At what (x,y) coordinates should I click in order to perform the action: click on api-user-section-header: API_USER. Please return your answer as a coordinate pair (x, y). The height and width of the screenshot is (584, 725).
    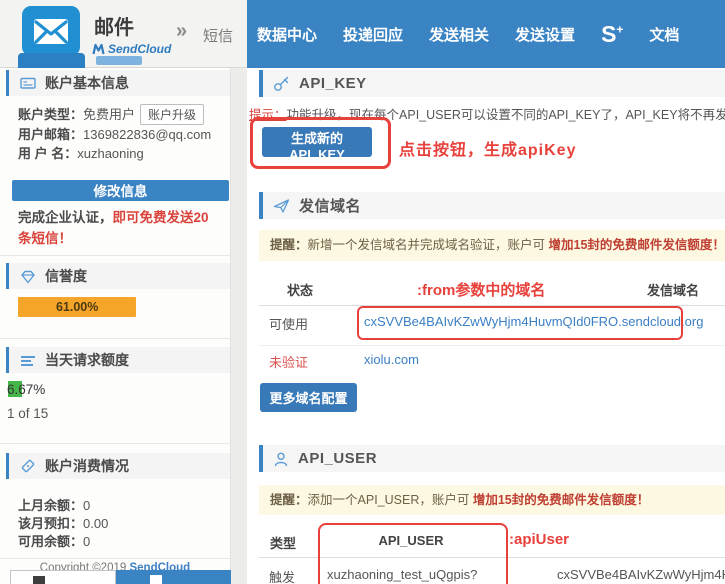
    Looking at the image, I should click on (492, 458).